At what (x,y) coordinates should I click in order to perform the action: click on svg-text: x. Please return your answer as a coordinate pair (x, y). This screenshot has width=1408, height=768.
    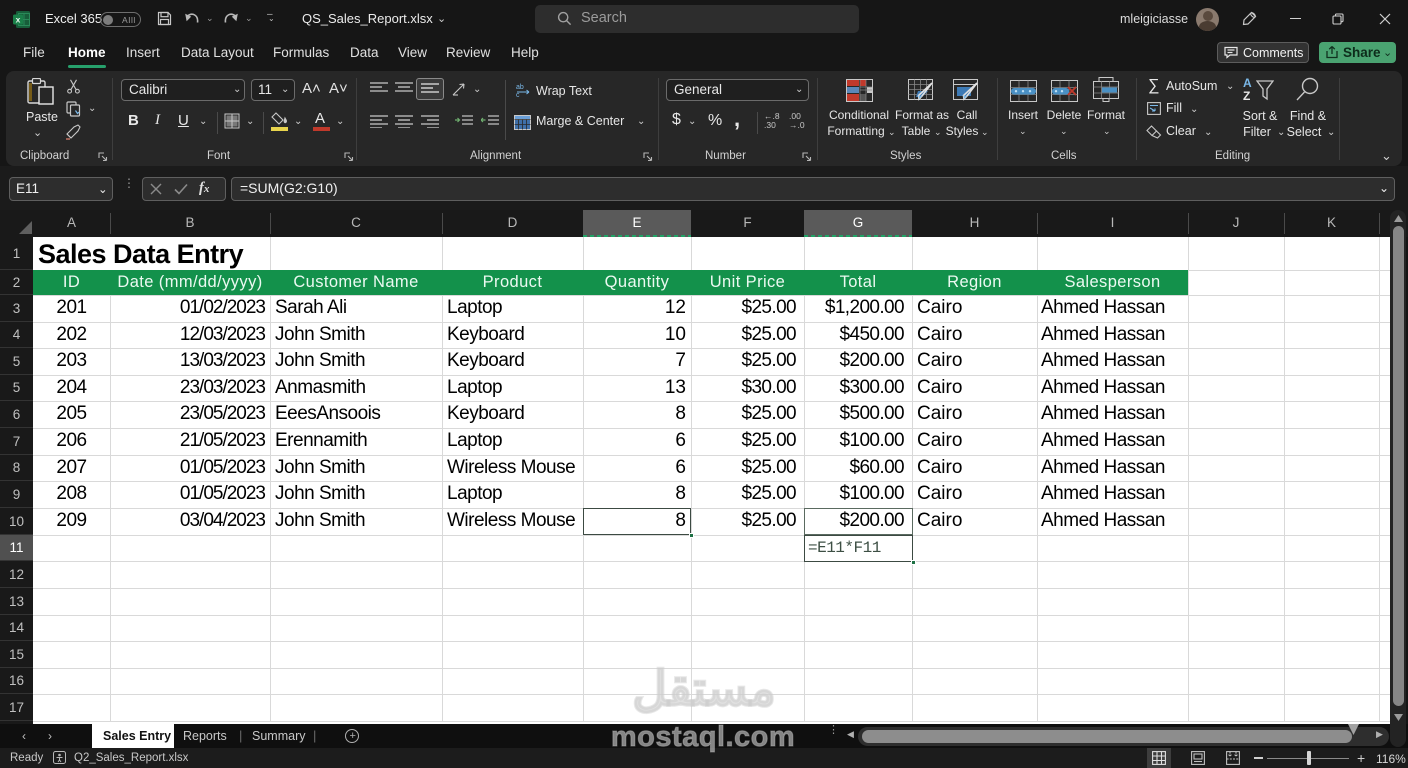
    Looking at the image, I should click on (18, 19).